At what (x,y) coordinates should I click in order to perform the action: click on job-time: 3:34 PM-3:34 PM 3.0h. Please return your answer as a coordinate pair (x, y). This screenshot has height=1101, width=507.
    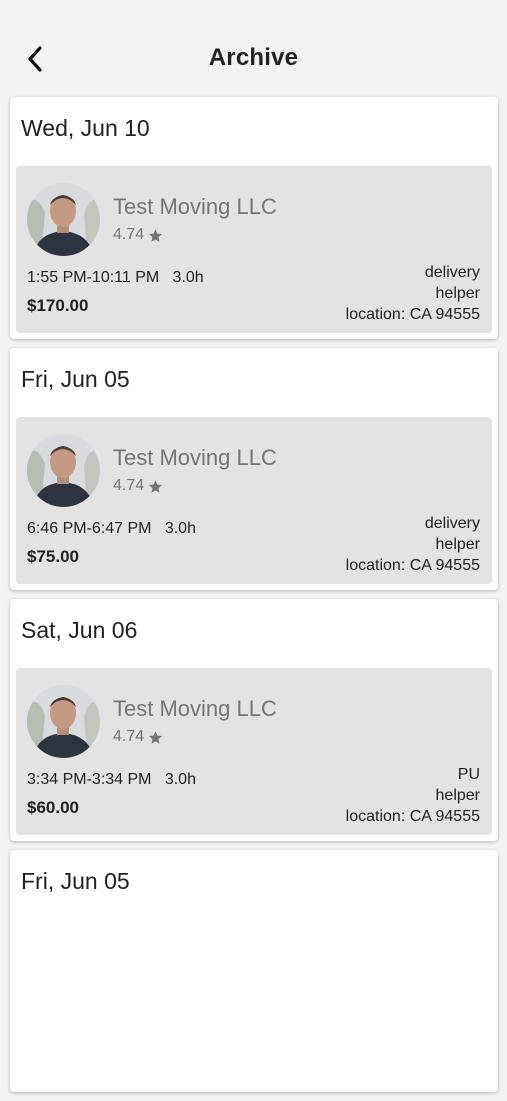
    Looking at the image, I should click on (111, 779).